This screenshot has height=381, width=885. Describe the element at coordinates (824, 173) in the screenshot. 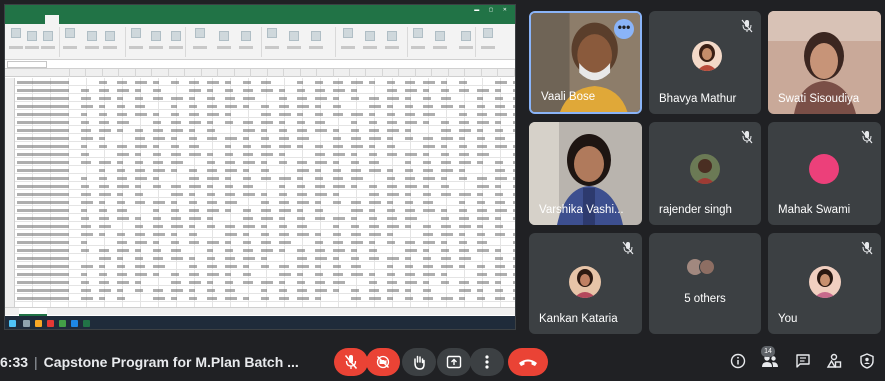

I see `participant-tile: Mahak Swami` at that location.